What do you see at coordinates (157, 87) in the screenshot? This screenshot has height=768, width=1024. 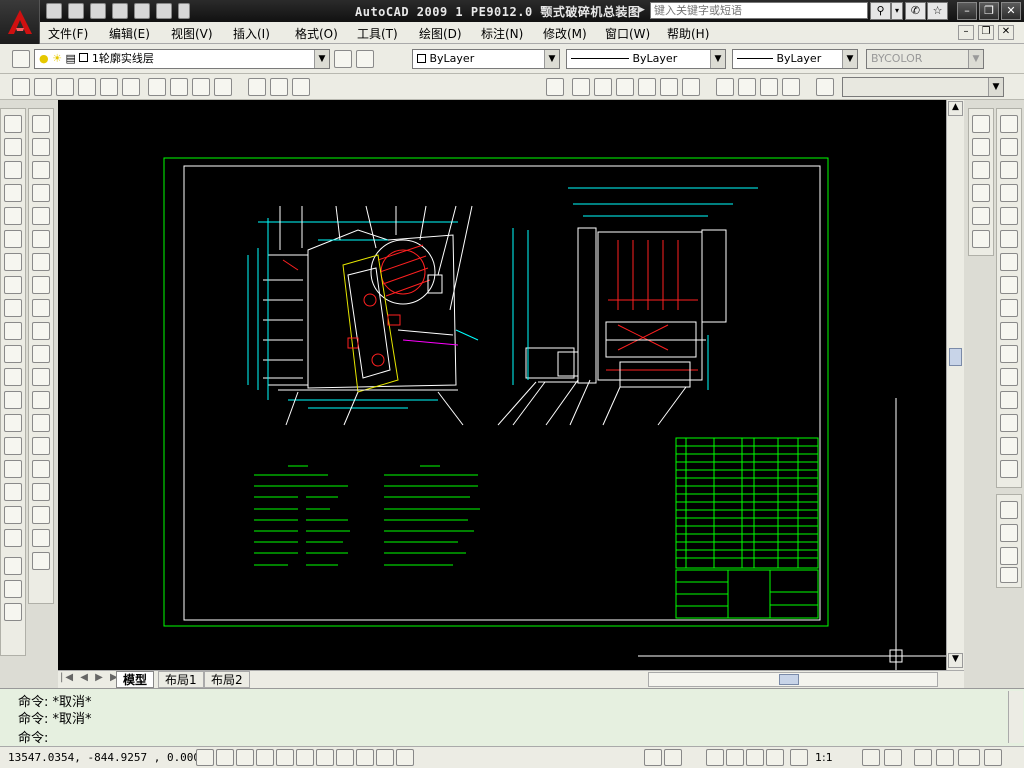 I see `extrude-icon` at bounding box center [157, 87].